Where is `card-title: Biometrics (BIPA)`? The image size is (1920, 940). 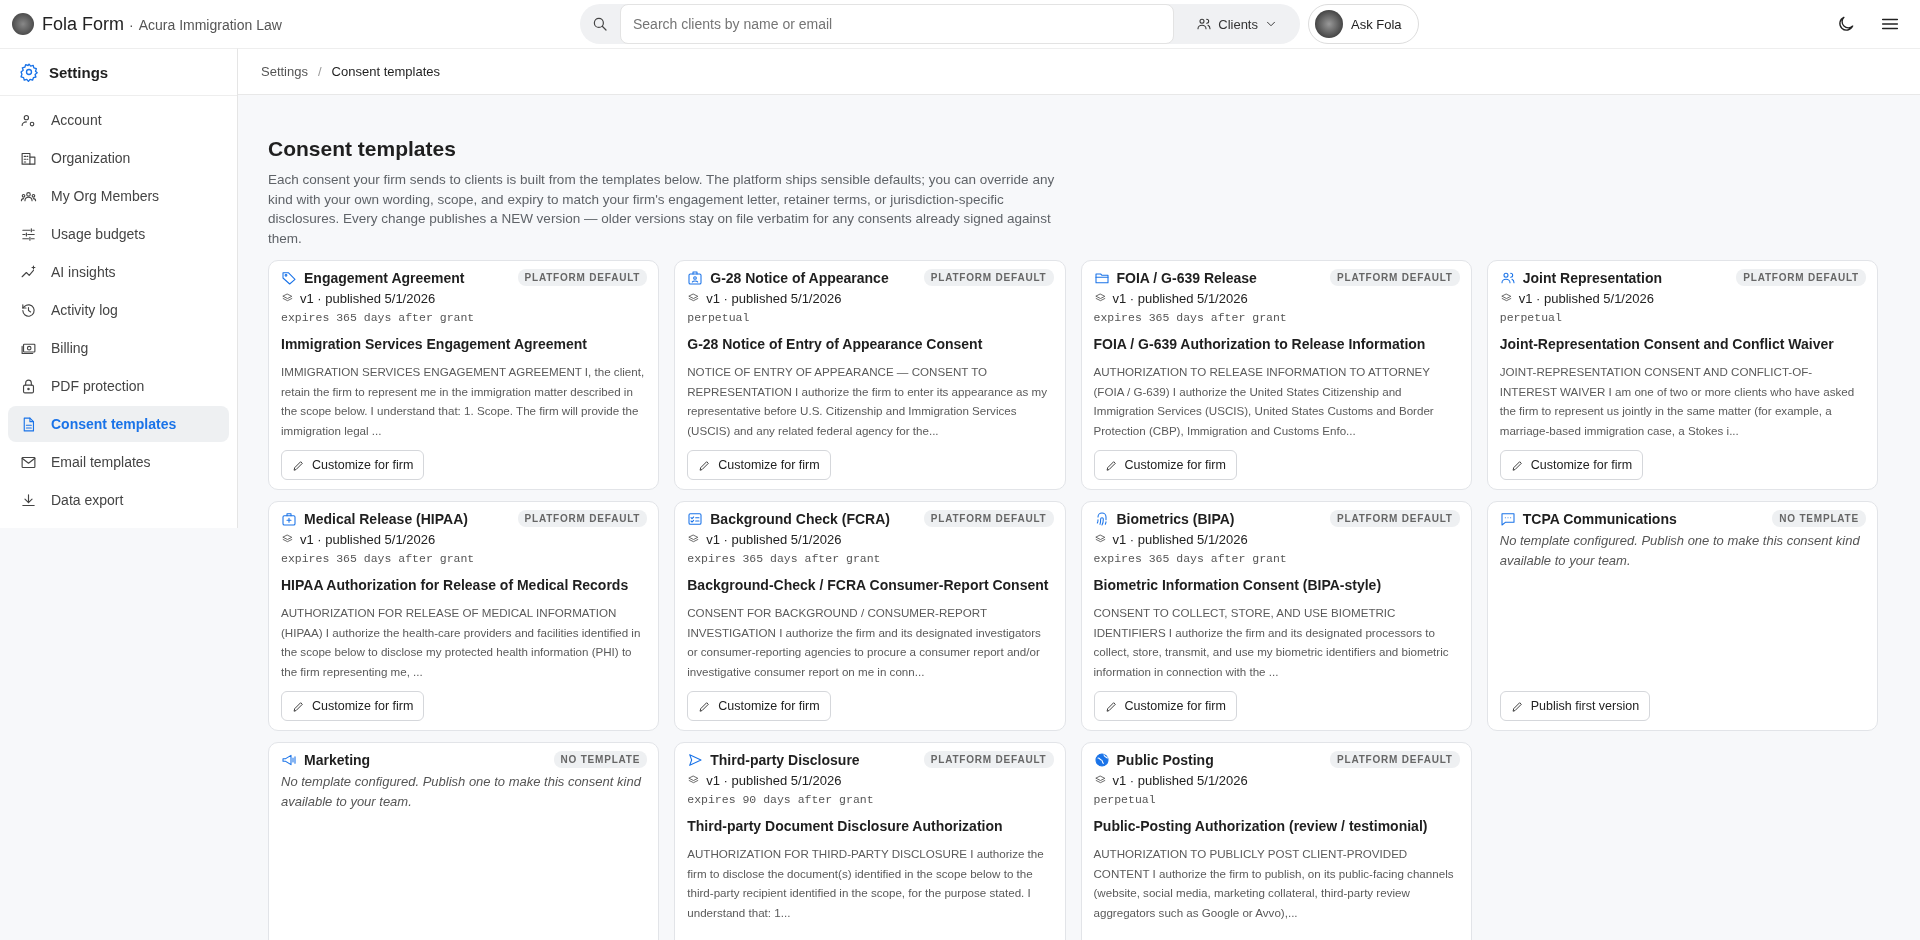
card-title: Biometrics (BIPA) is located at coordinates (1176, 518).